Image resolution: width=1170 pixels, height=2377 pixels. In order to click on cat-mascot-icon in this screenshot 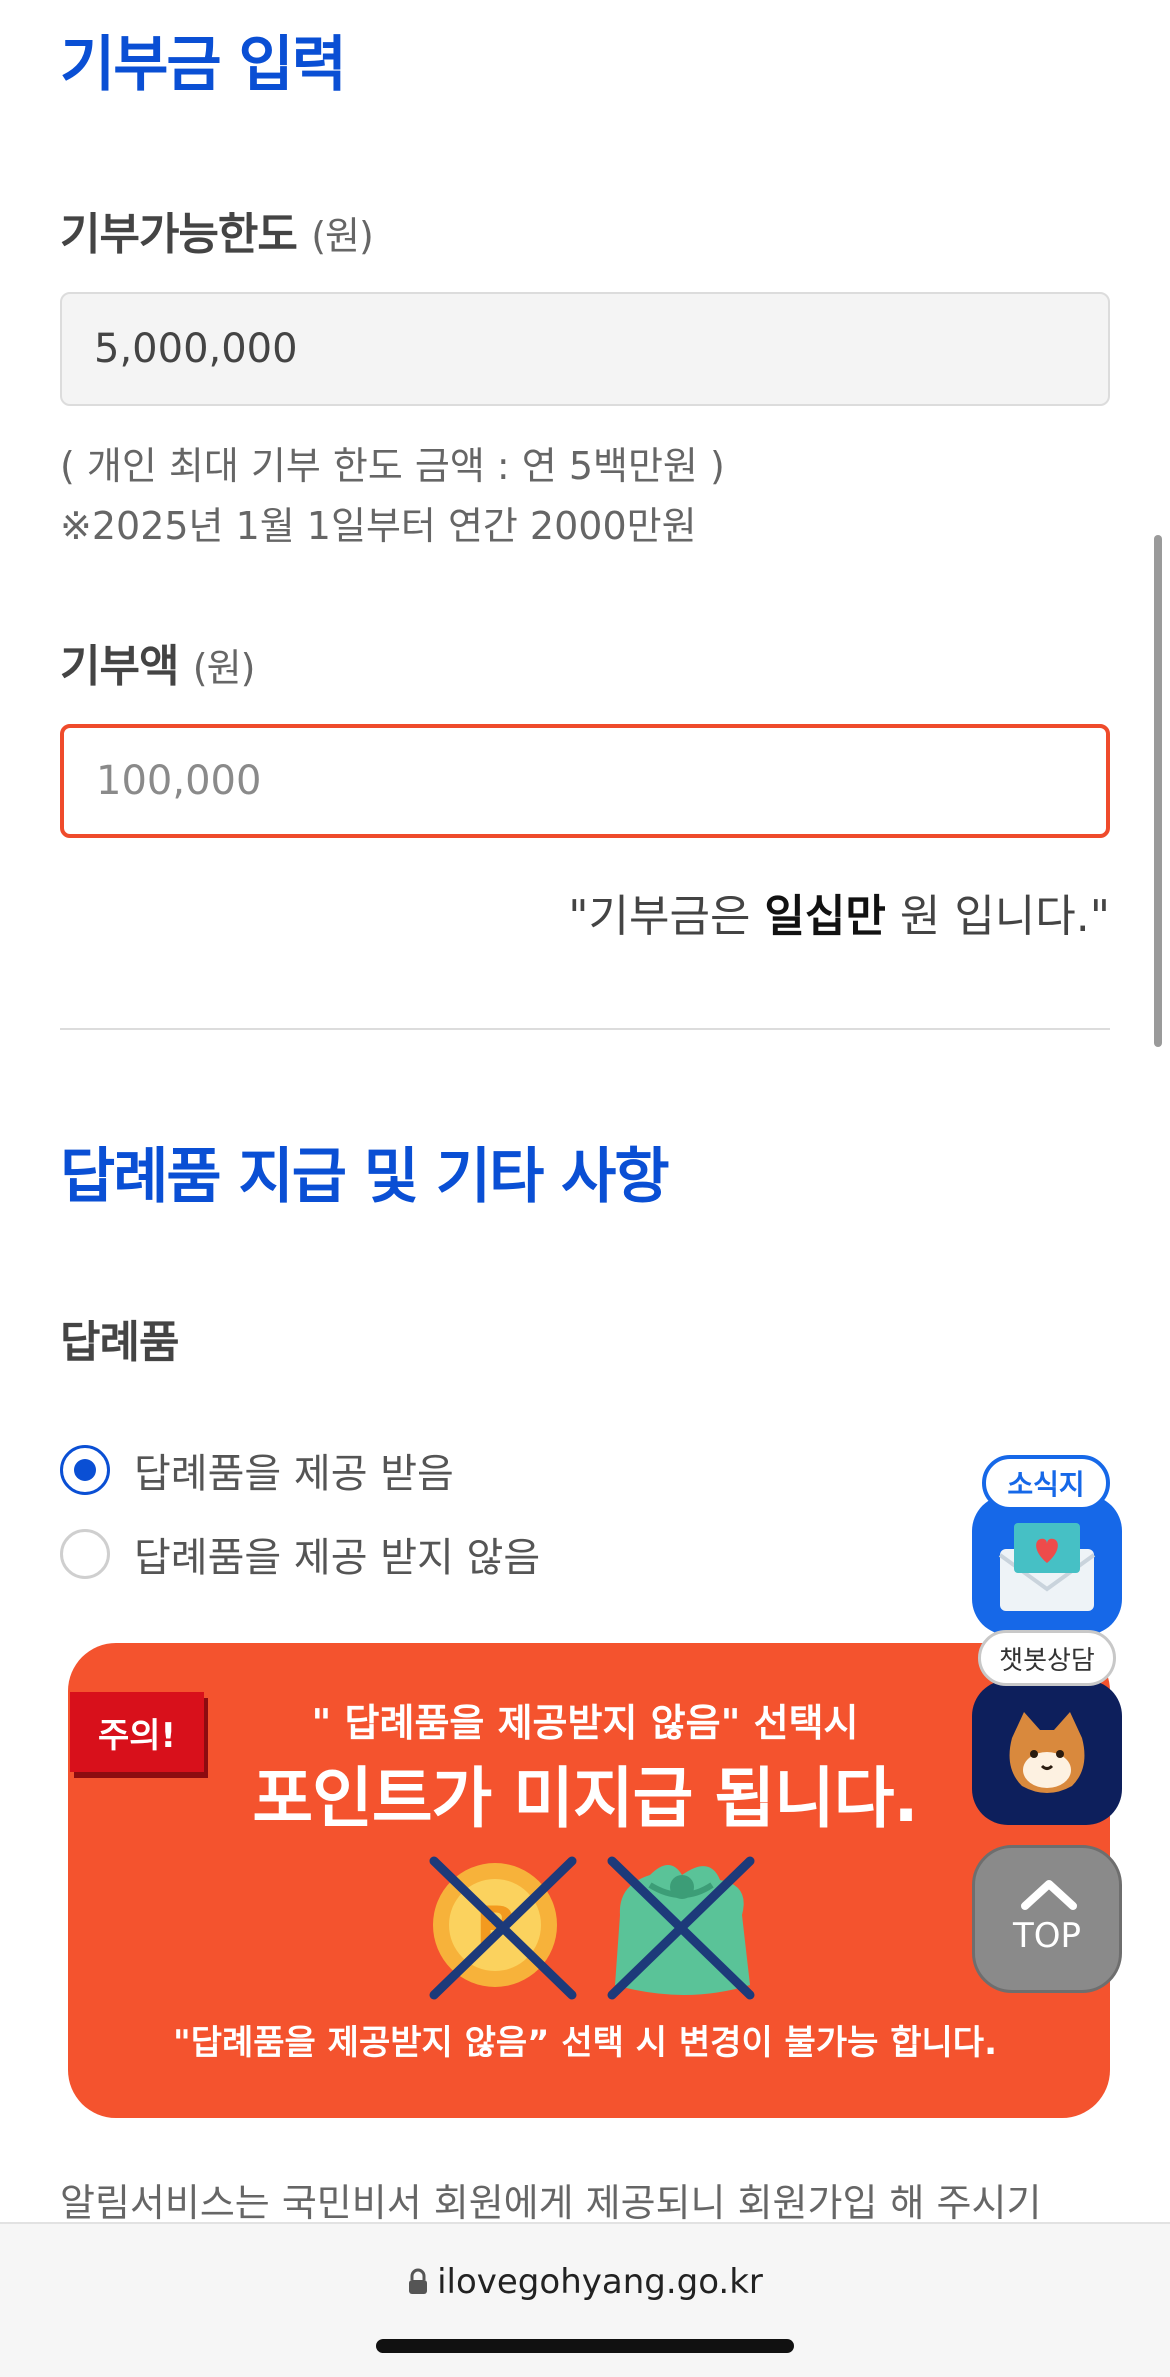, I will do `click(1047, 1752)`.